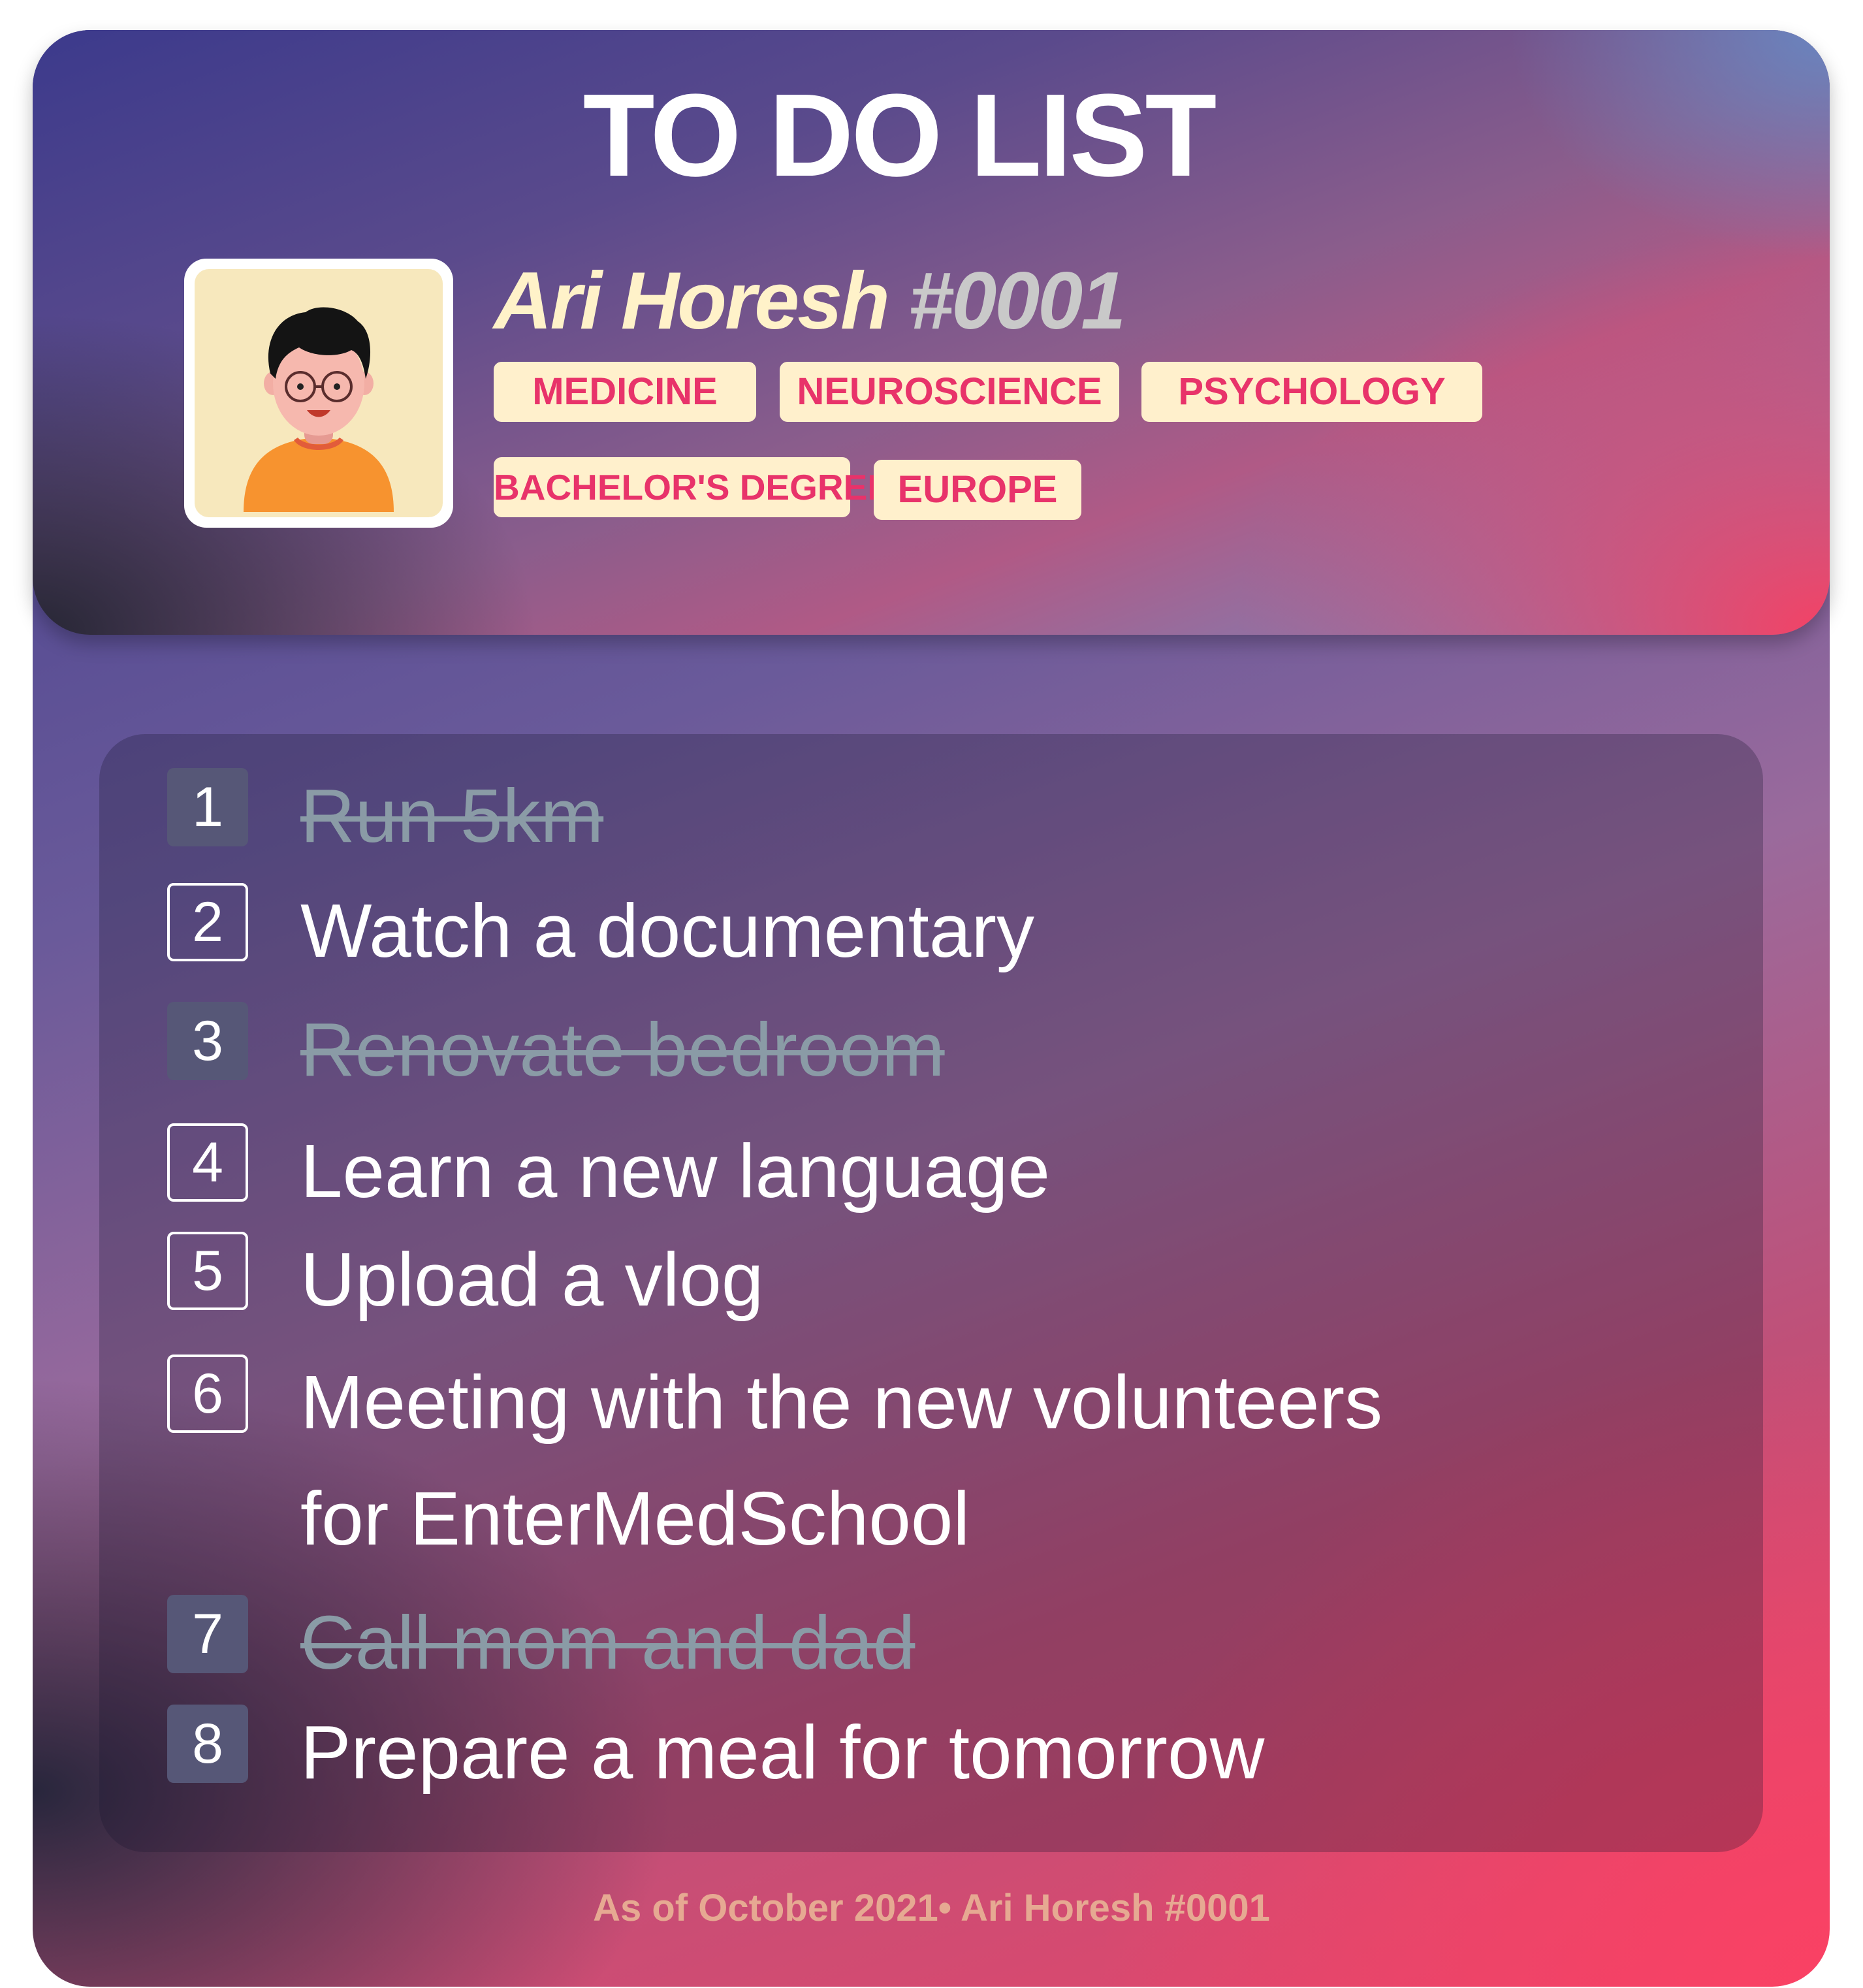 This screenshot has height=1988, width=1863. I want to click on todo-item-8: 8 Prepare a meal for tomorrow, so click(918, 1750).